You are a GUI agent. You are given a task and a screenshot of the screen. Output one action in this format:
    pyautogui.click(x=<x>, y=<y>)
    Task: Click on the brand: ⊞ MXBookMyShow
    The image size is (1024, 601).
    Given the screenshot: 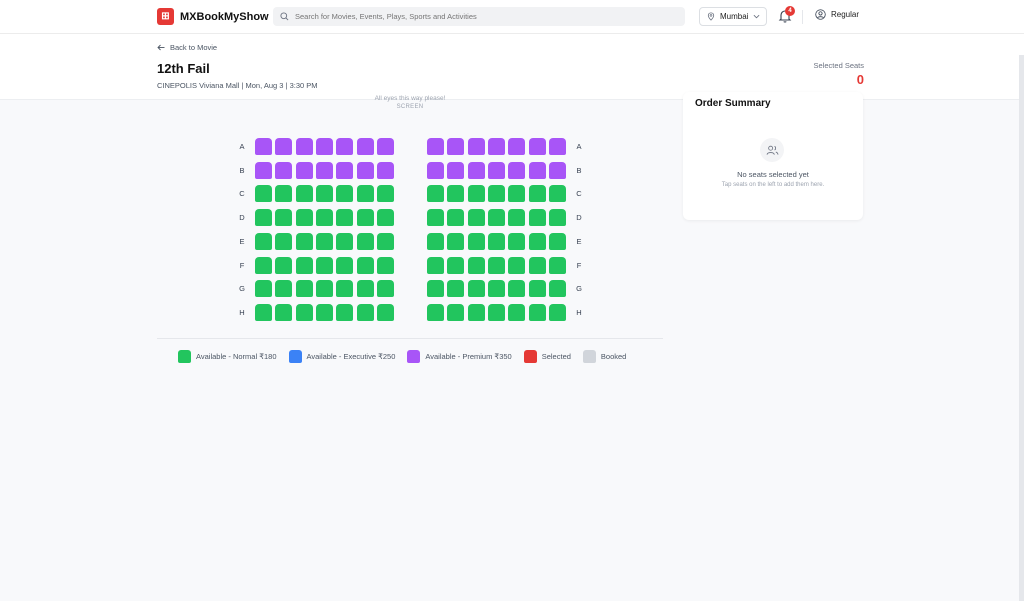 What is the action you would take?
    pyautogui.click(x=213, y=16)
    